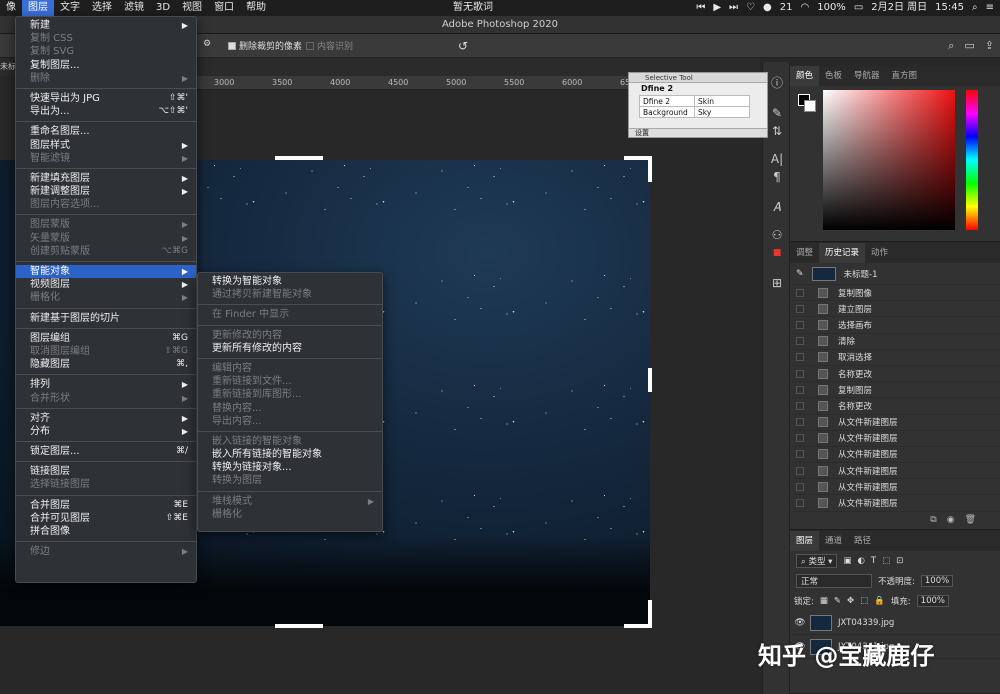  What do you see at coordinates (192, 8) in the screenshot?
I see `menubar-item: 视图` at bounding box center [192, 8].